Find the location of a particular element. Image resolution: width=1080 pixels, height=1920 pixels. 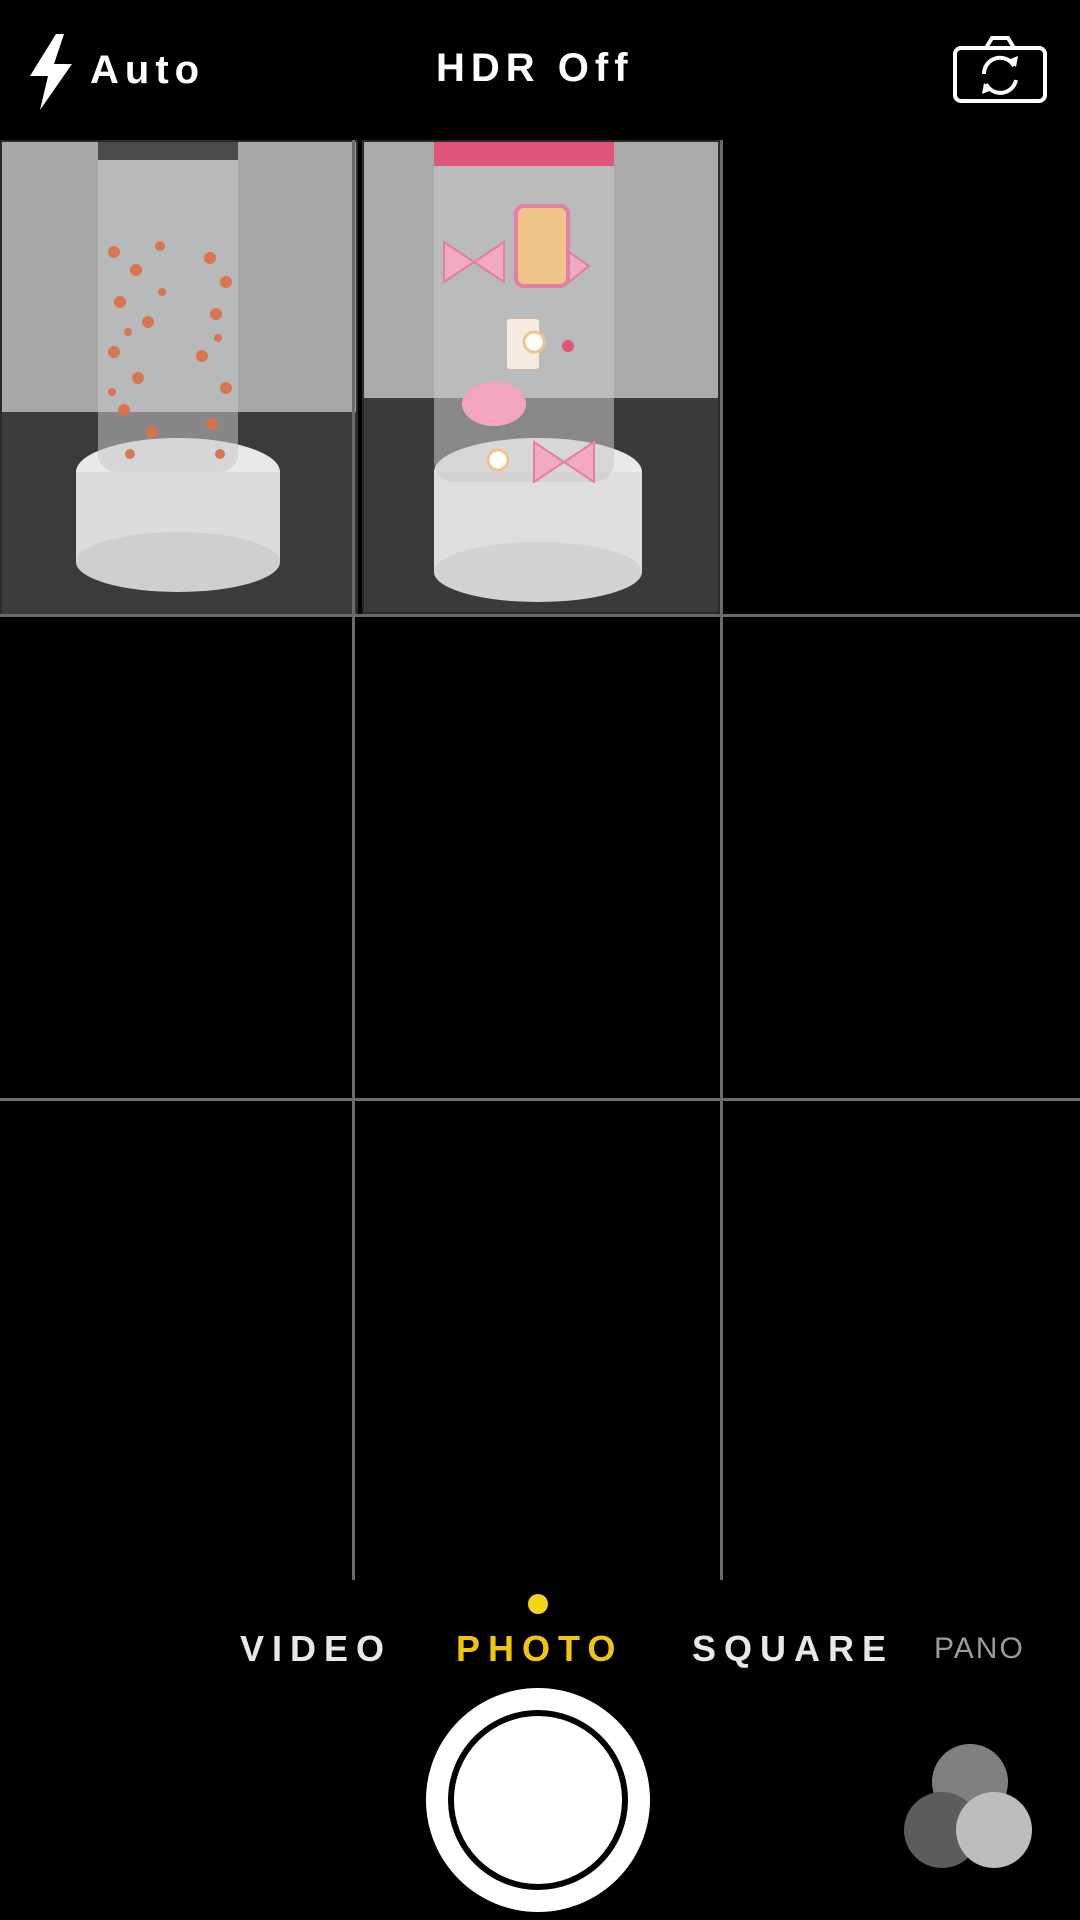

top-bar: Auto HDR Off is located at coordinates (540, 70).